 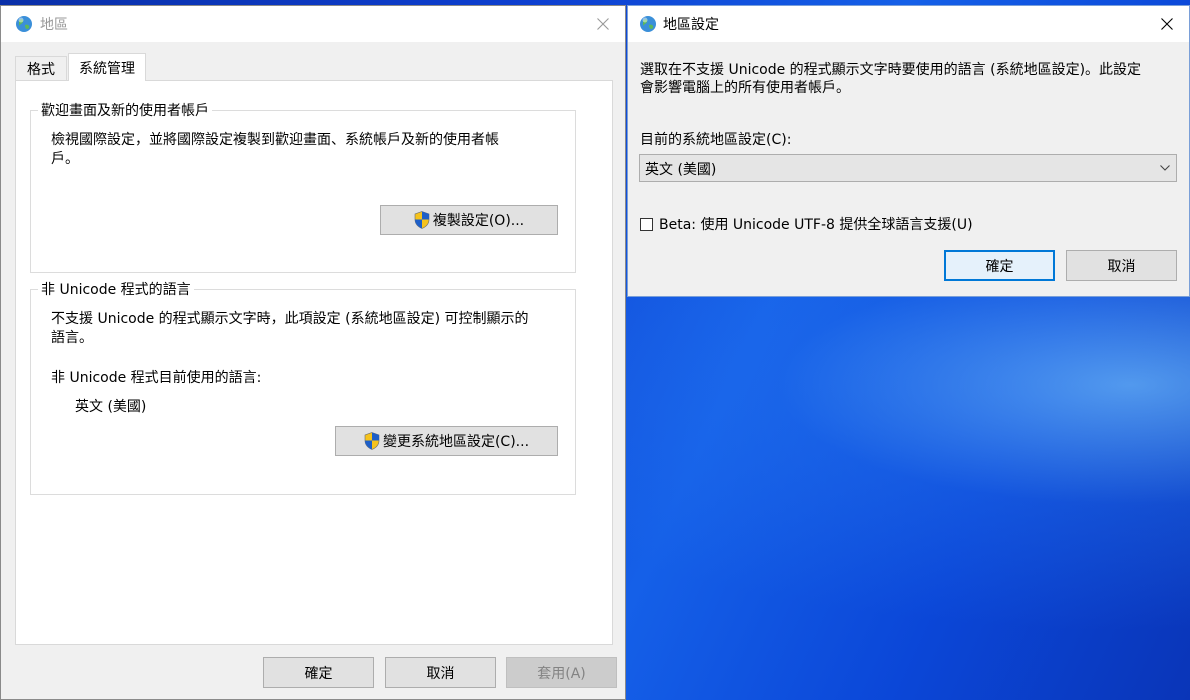 I want to click on cancel-label: 取消, so click(x=440, y=673).